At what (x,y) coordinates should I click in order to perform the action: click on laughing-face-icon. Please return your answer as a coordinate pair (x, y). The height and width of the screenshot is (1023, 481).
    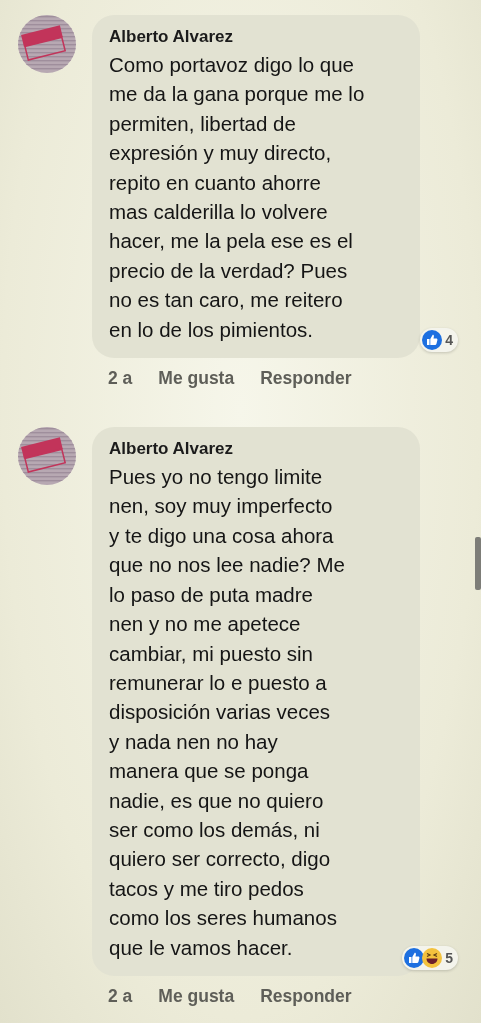
    Looking at the image, I should click on (432, 957).